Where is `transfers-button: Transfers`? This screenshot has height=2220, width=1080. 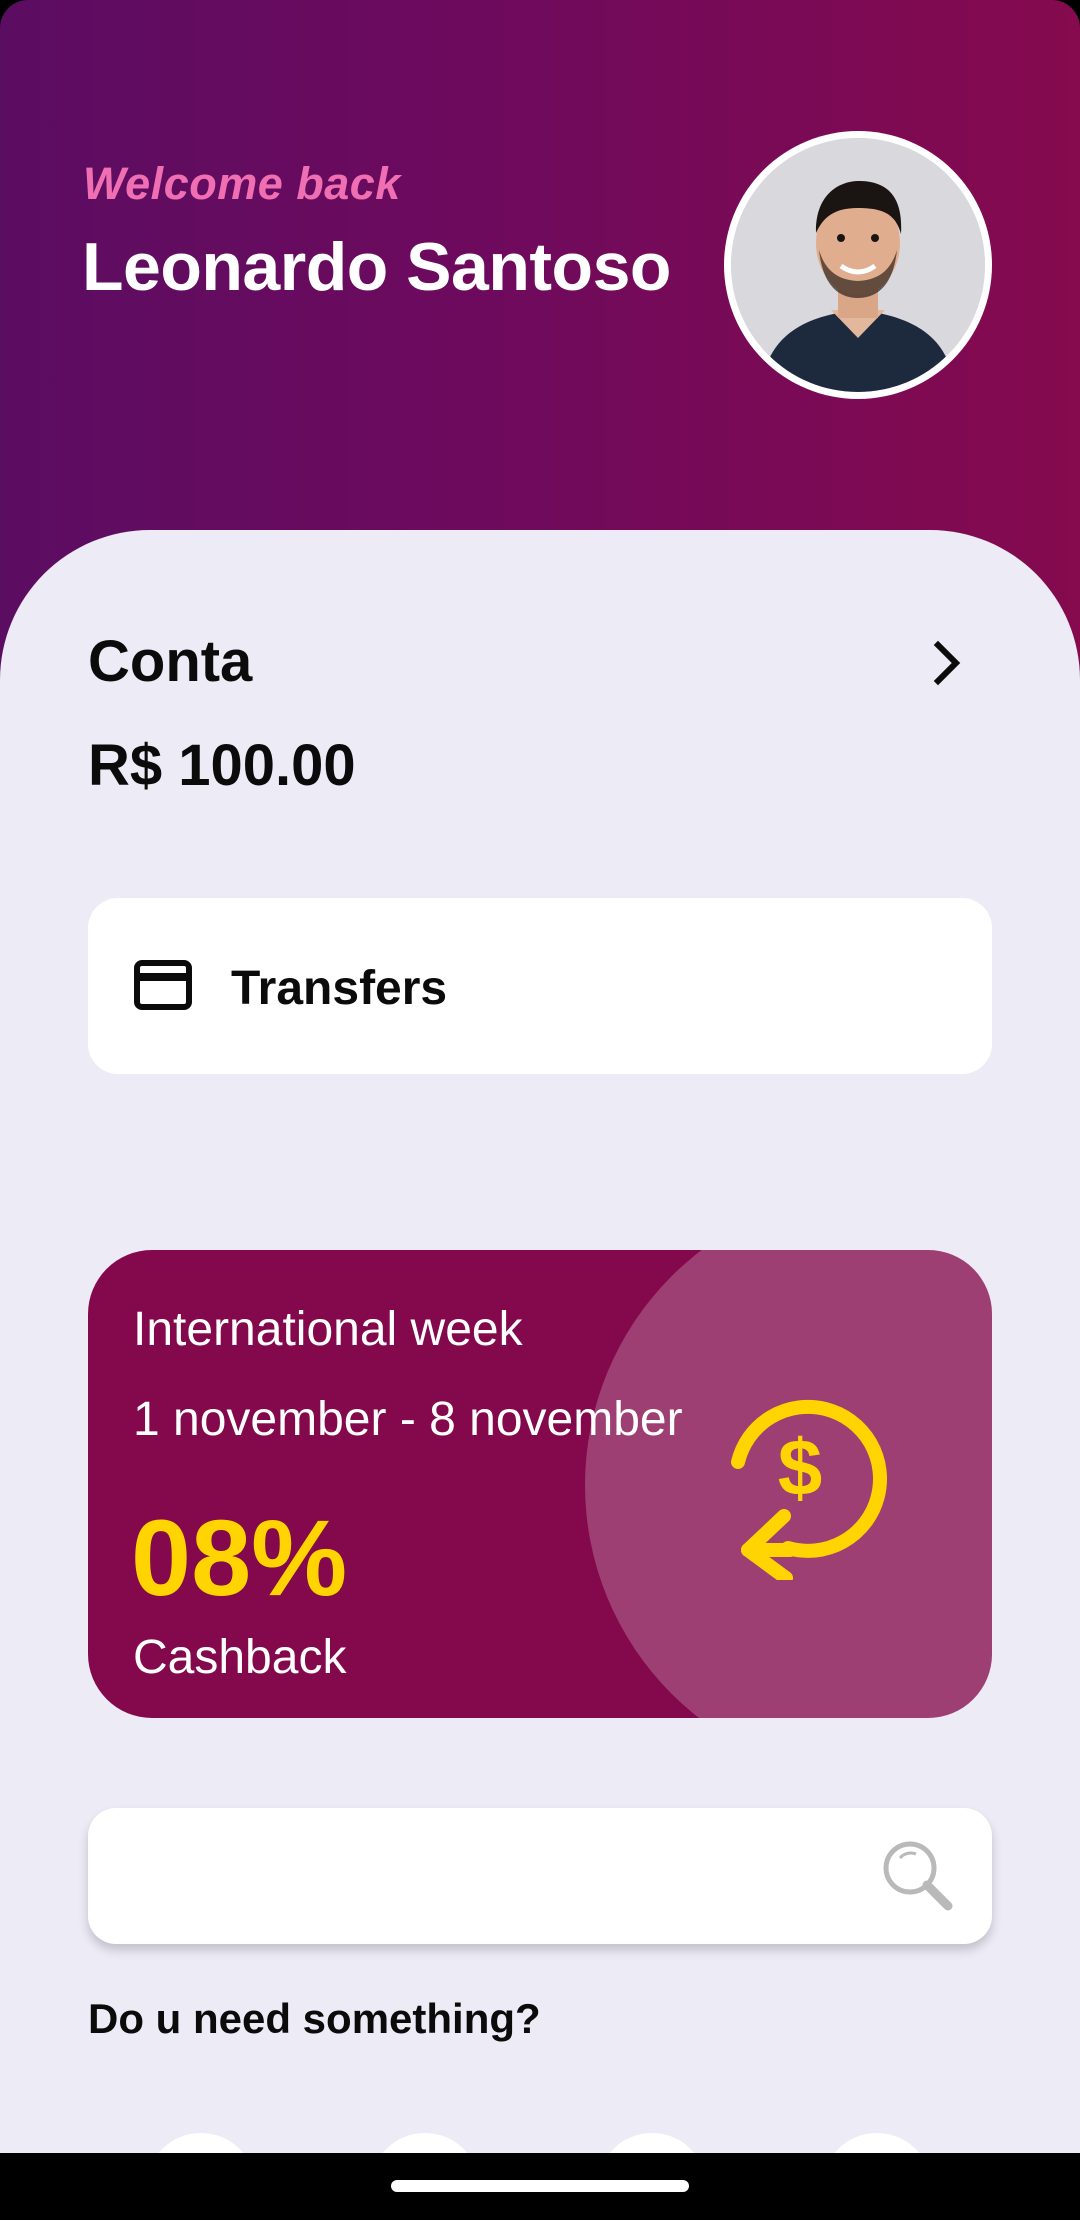
transfers-button: Transfers is located at coordinates (540, 986).